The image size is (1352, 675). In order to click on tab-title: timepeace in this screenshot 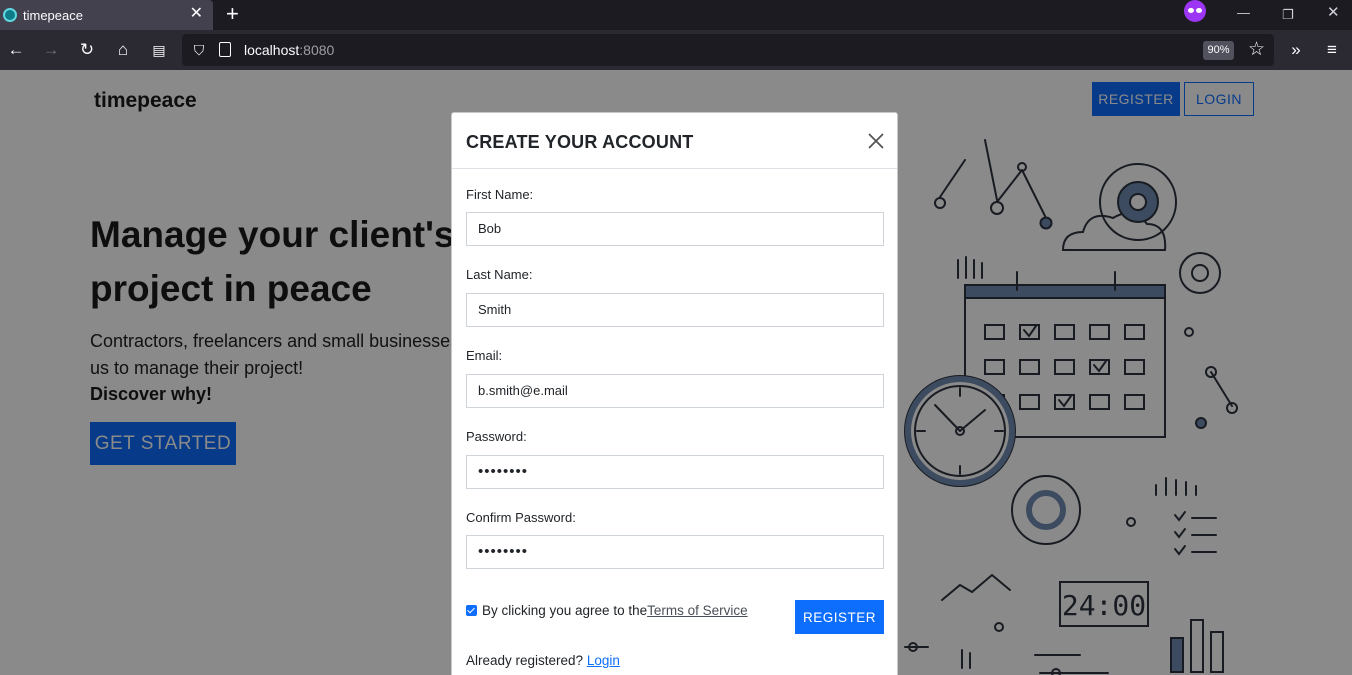, I will do `click(53, 15)`.